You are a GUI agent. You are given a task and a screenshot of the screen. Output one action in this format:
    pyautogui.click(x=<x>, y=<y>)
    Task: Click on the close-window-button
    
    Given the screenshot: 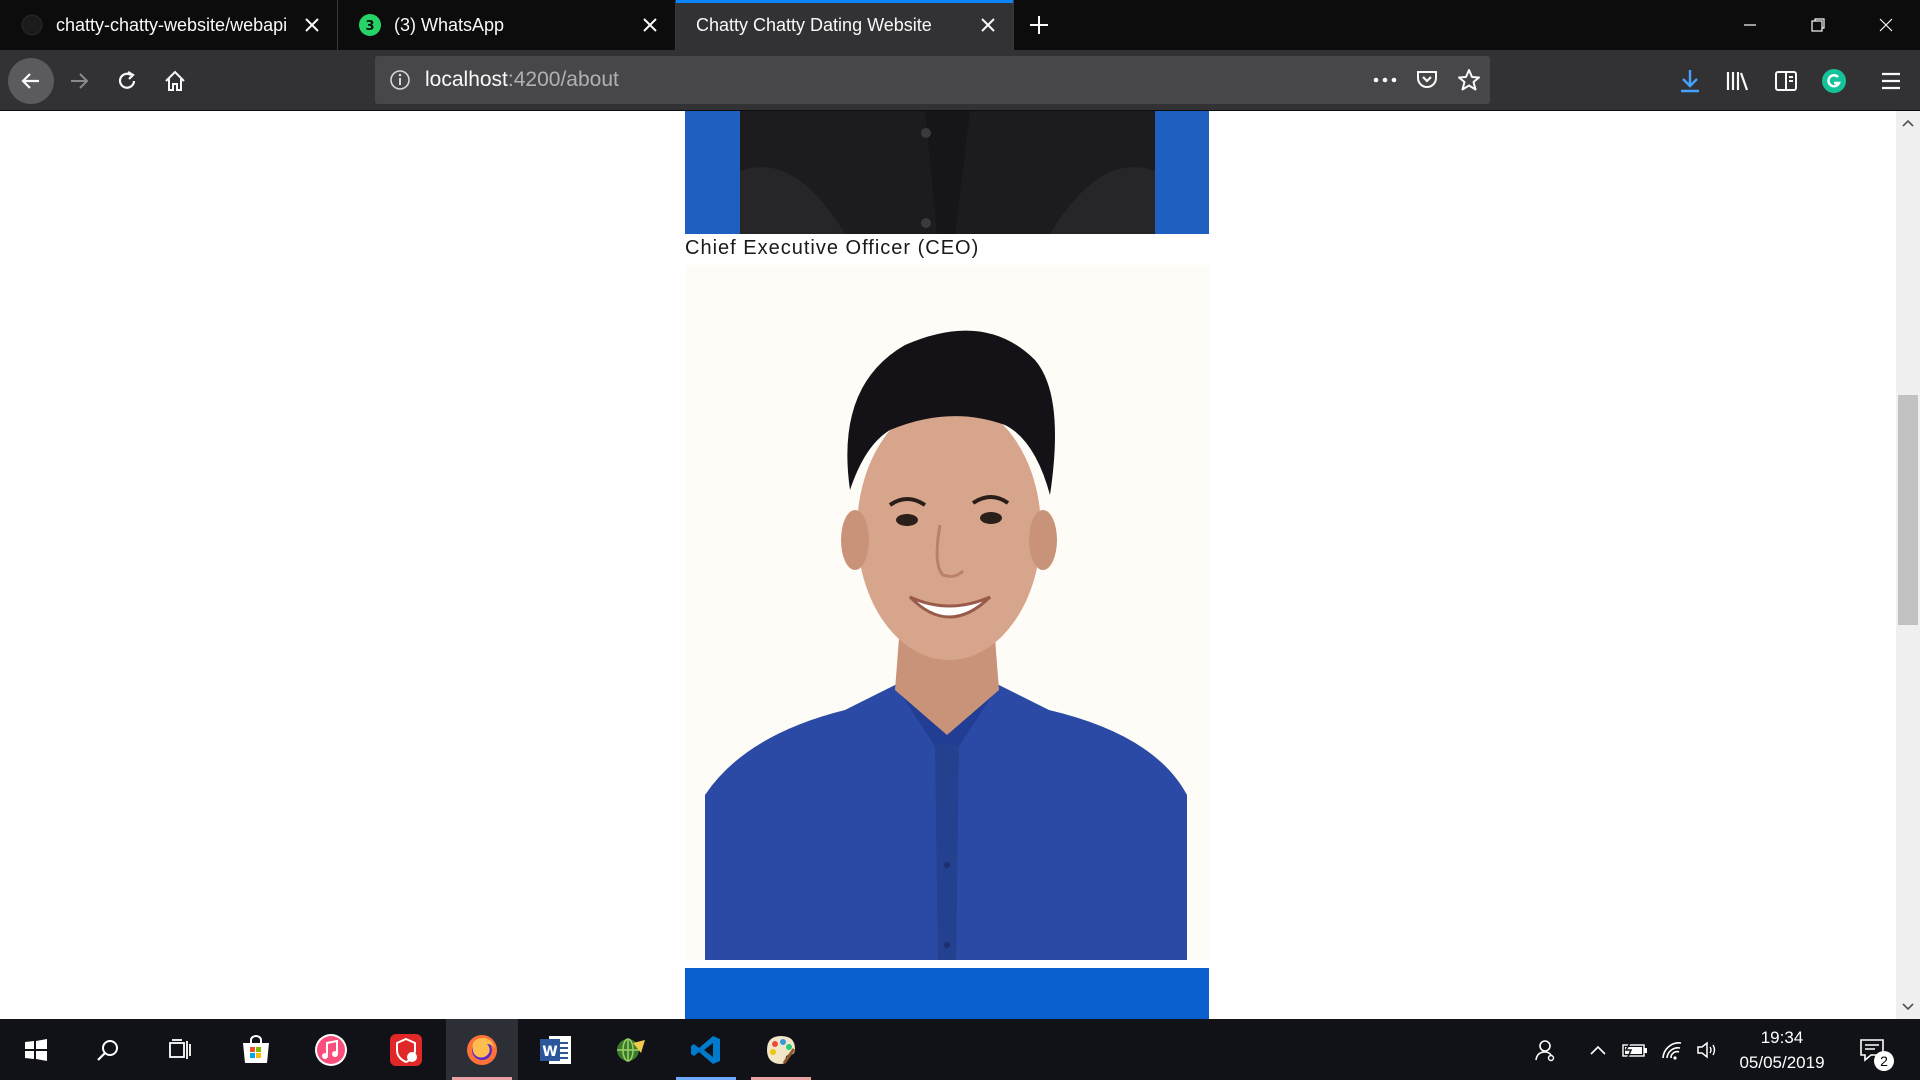 What is the action you would take?
    pyautogui.click(x=1886, y=25)
    